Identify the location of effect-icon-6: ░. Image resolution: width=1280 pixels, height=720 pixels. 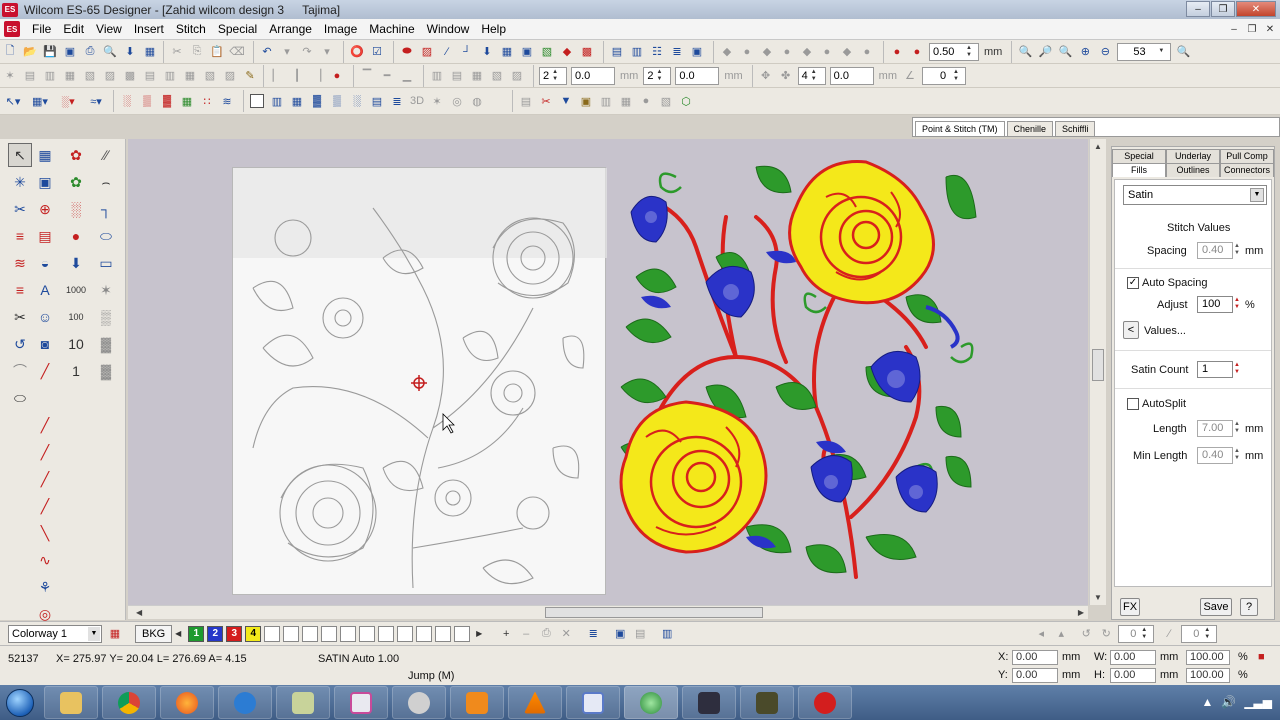
(357, 101).